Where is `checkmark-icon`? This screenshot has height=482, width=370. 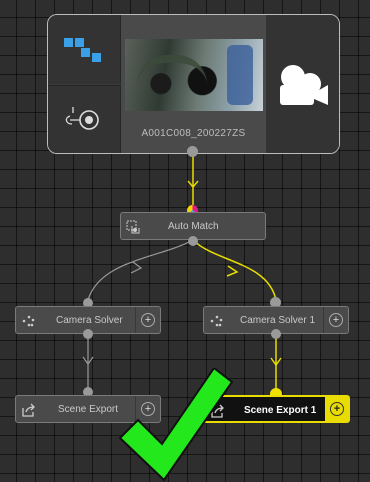
checkmark-icon is located at coordinates (176, 425).